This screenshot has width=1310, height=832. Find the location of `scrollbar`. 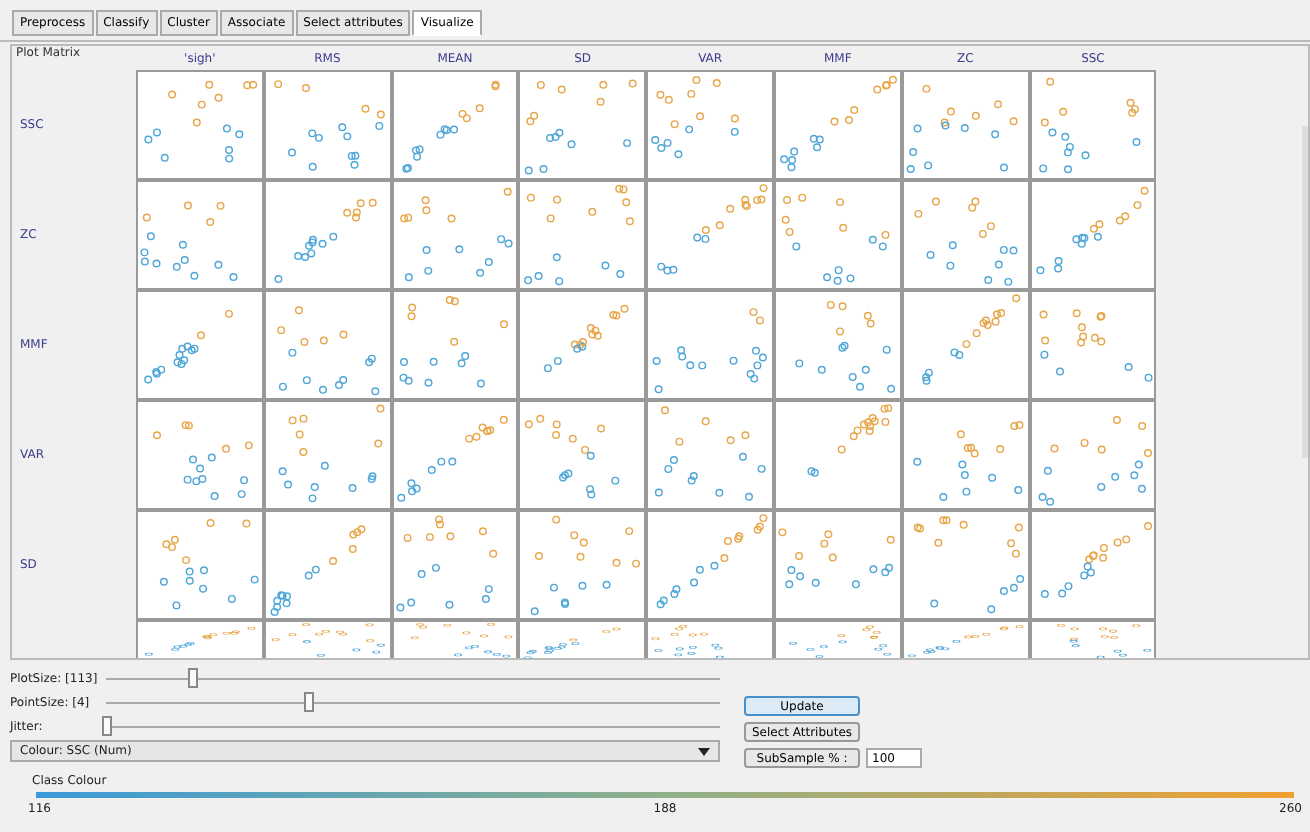

scrollbar is located at coordinates (1305, 292).